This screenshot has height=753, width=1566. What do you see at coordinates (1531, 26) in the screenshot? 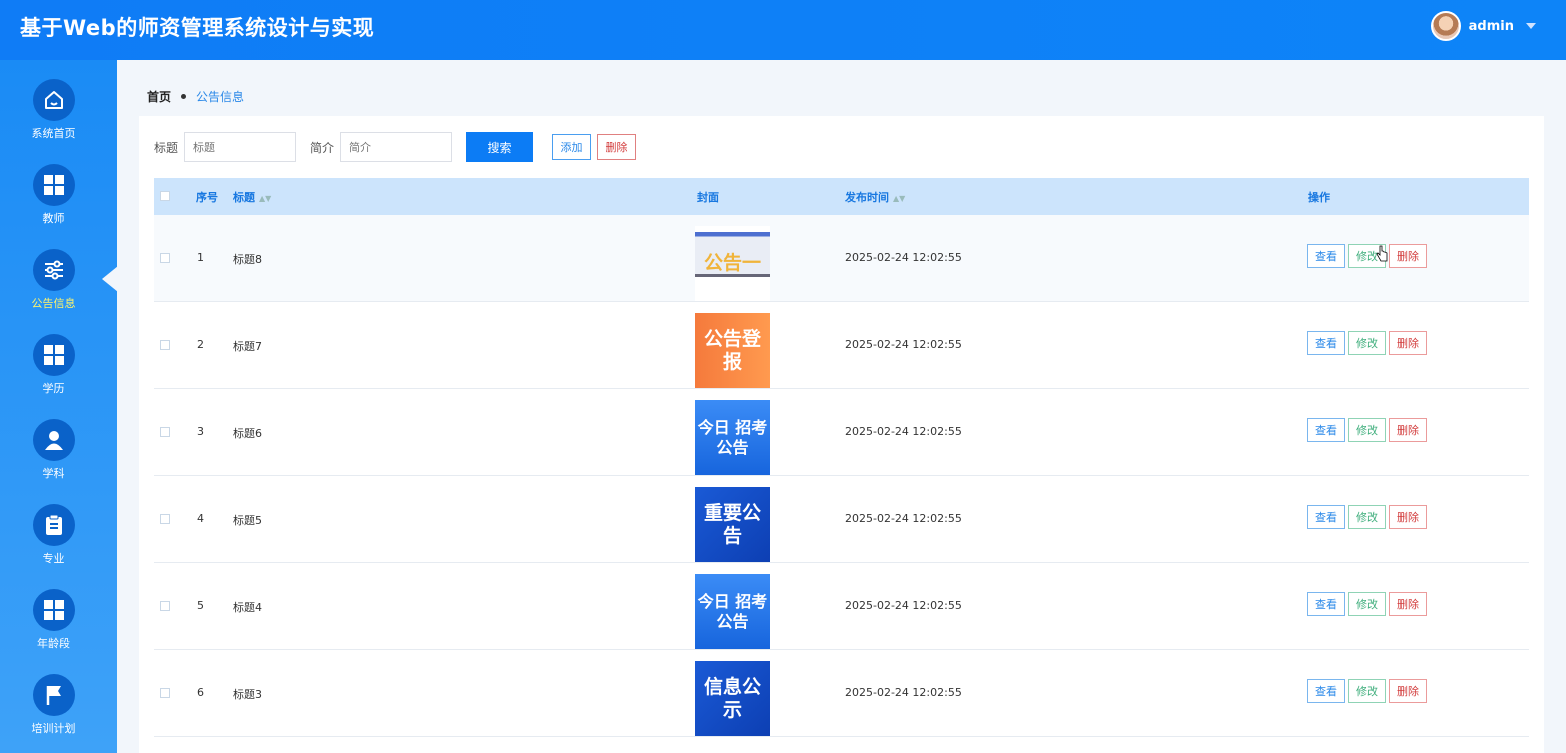
I see `chevron-down-icon` at bounding box center [1531, 26].